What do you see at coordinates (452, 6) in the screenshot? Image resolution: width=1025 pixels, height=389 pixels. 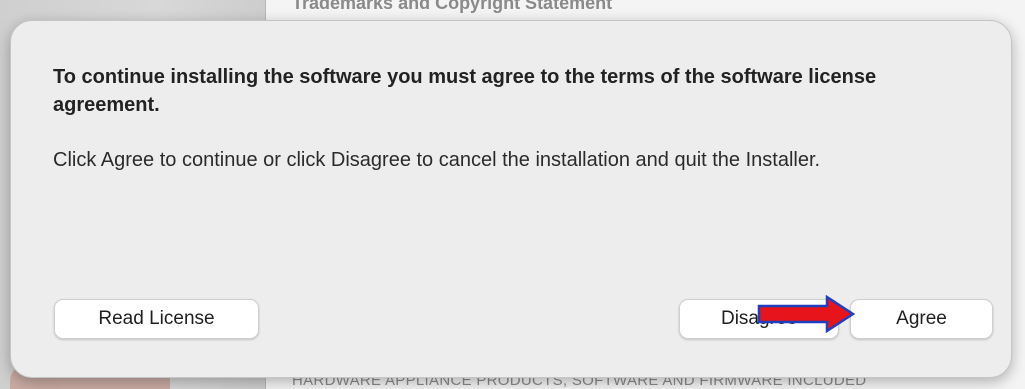 I see `license-heading: Trademarks and Copyright Statement` at bounding box center [452, 6].